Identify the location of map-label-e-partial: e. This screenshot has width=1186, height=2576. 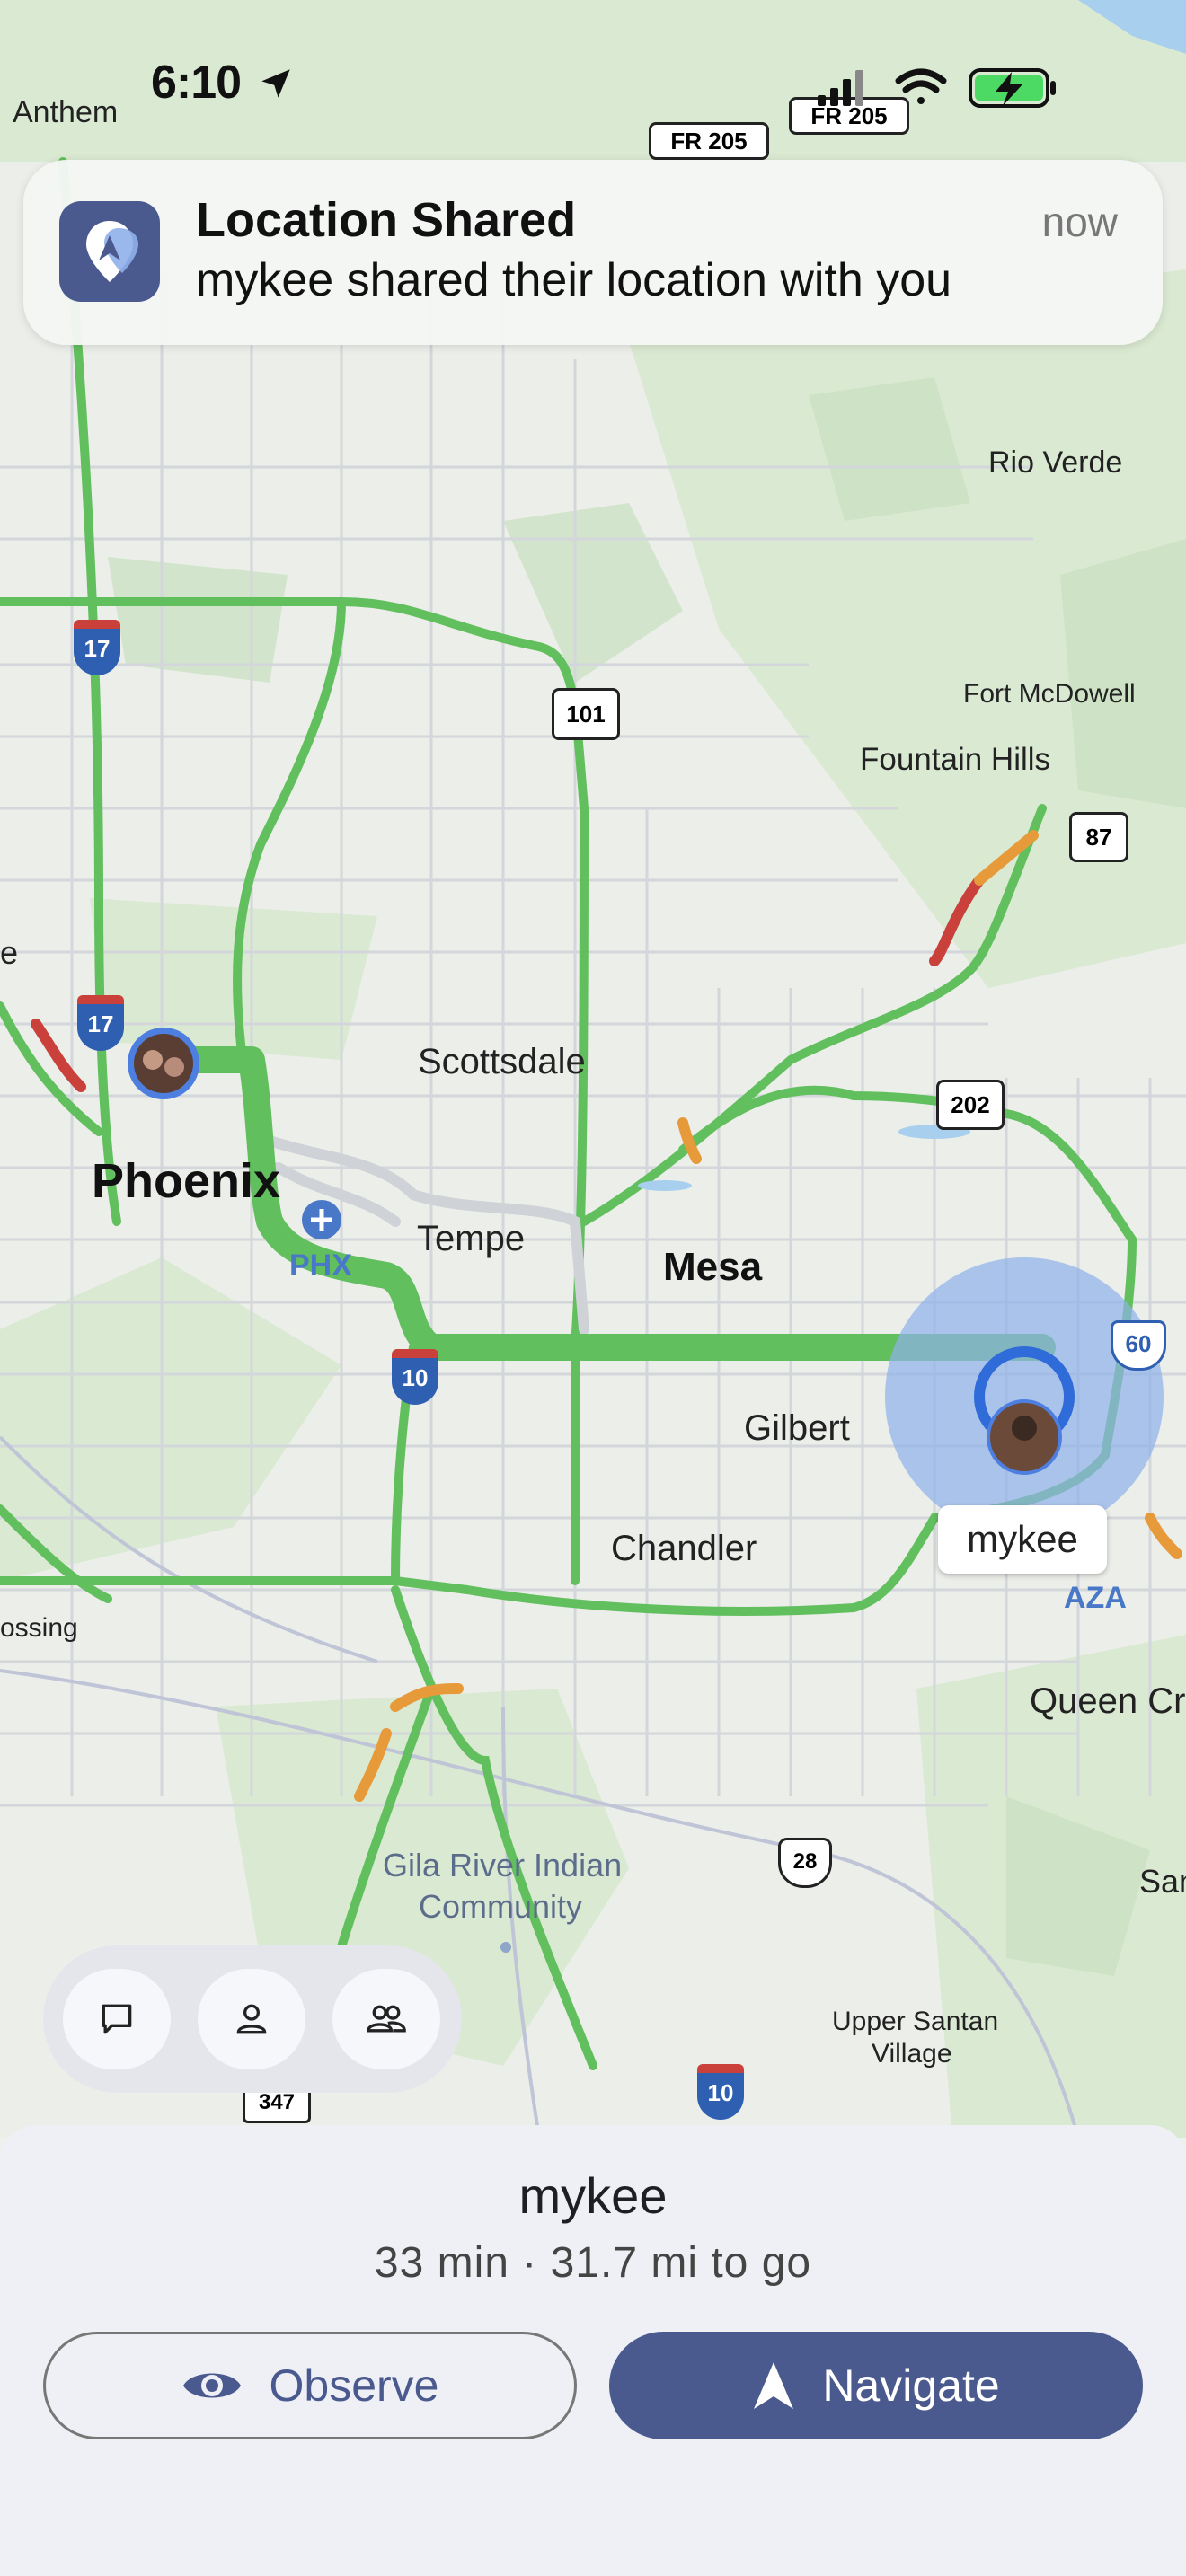
(9, 952).